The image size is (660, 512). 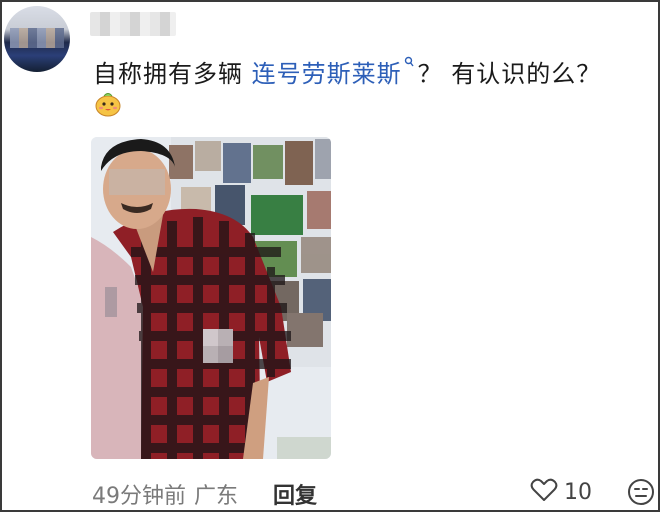 I want to click on comment-meta: 49分钟前 广东, so click(x=165, y=494).